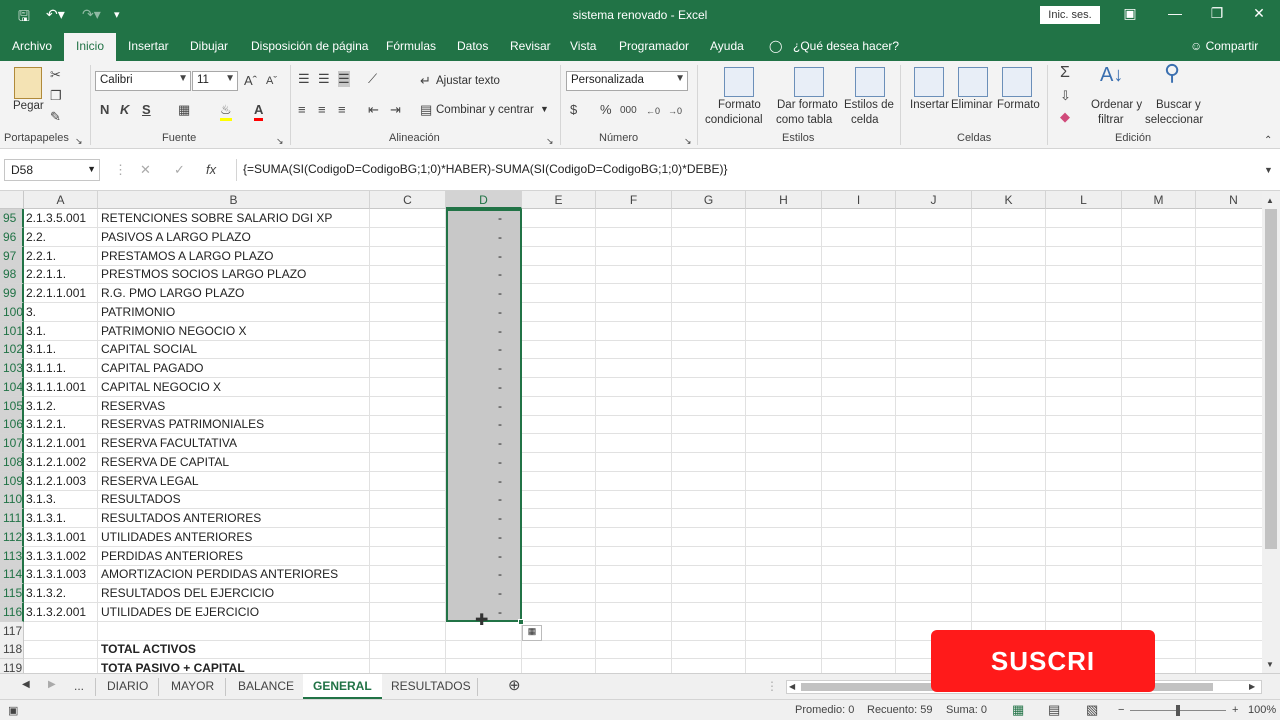  I want to click on sheet-tab-balance: BALANCE, so click(266, 686).